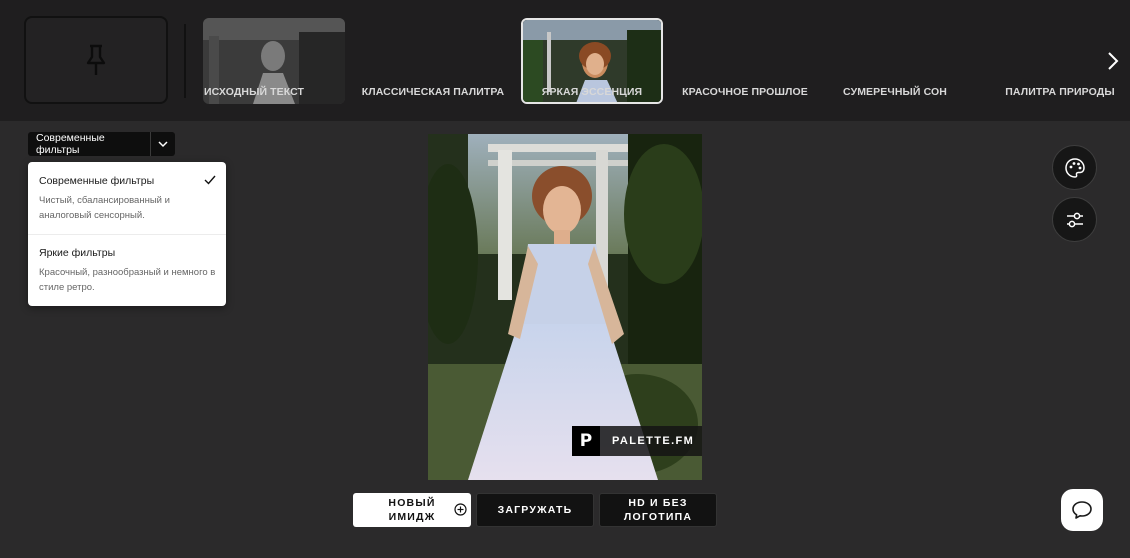 This screenshot has width=1130, height=558. Describe the element at coordinates (77, 253) in the screenshot. I see `option-title: Яркие фильтры` at that location.